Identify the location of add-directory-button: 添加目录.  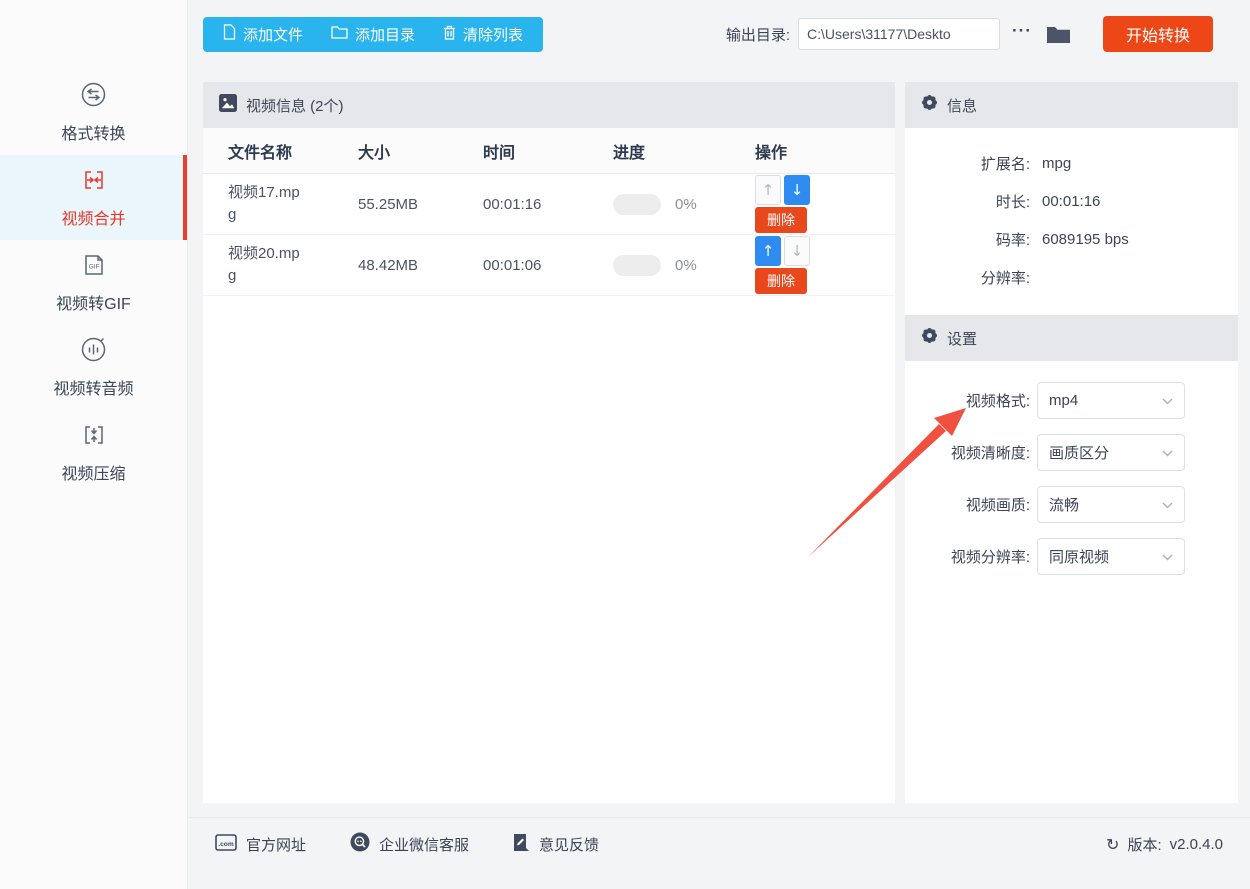
(373, 34).